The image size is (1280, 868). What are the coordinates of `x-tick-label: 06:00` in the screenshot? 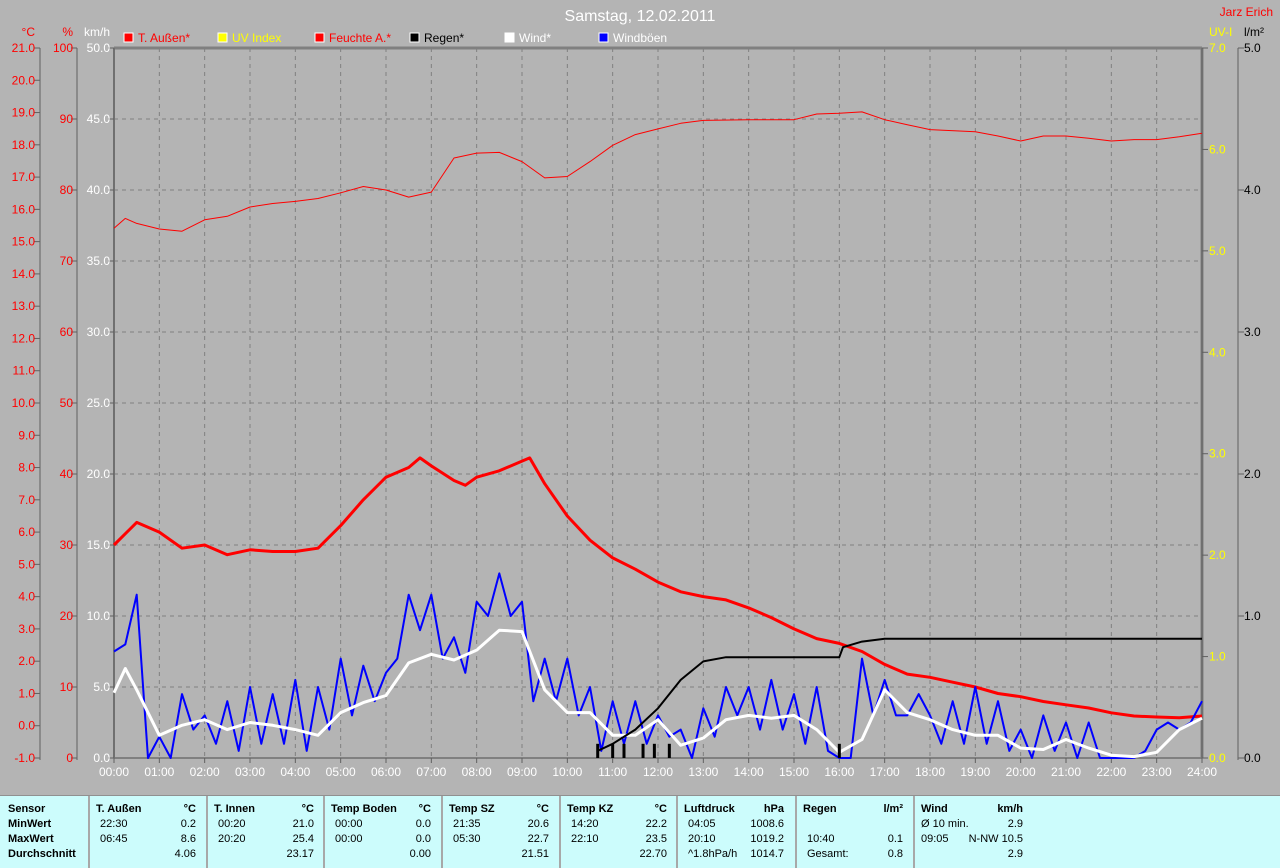 It's located at (386, 772).